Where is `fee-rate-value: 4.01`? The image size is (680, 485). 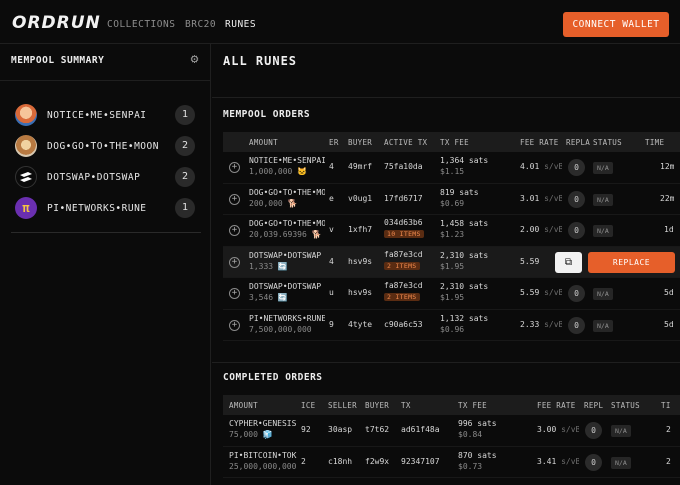 fee-rate-value: 4.01 is located at coordinates (530, 166).